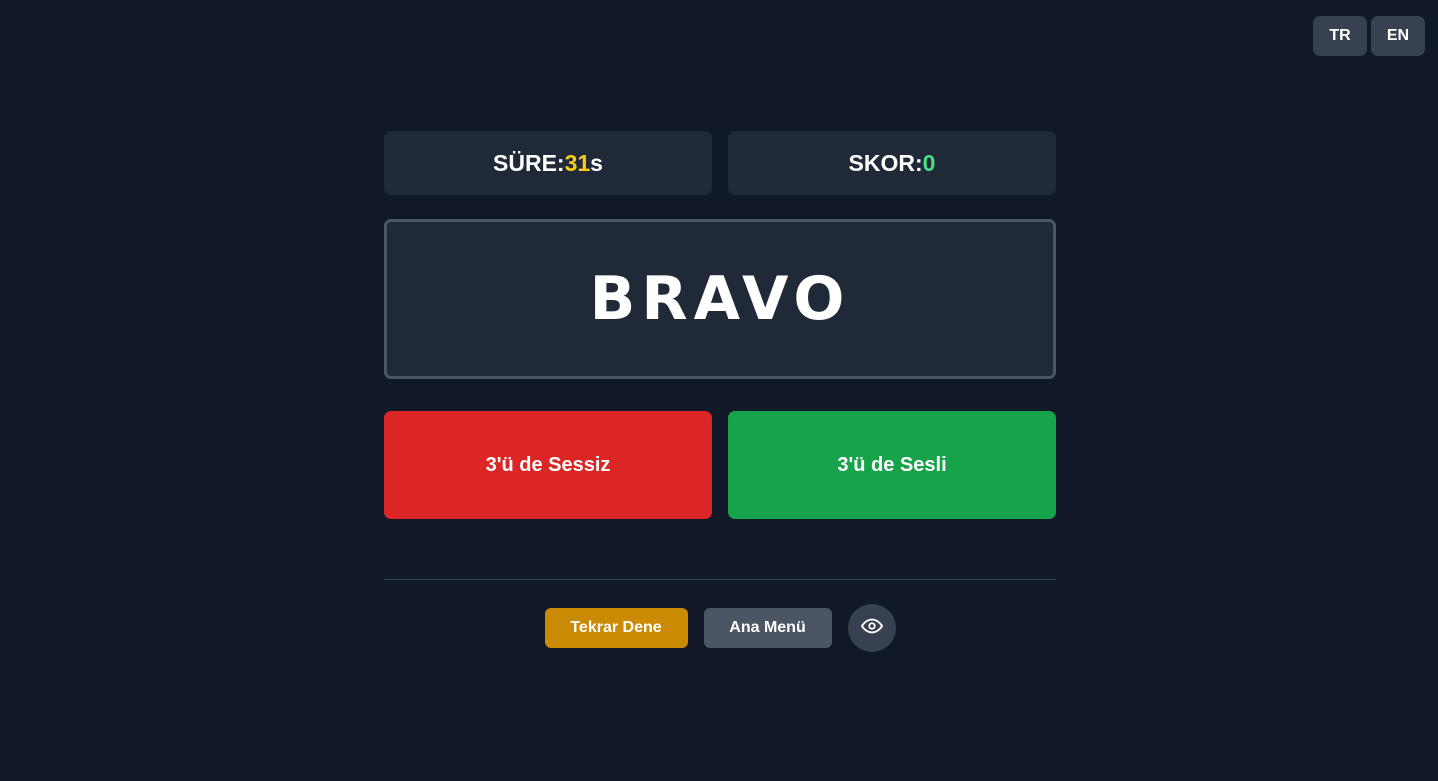 The width and height of the screenshot is (1438, 781). I want to click on retry-label: Tekrar Dene, so click(616, 627).